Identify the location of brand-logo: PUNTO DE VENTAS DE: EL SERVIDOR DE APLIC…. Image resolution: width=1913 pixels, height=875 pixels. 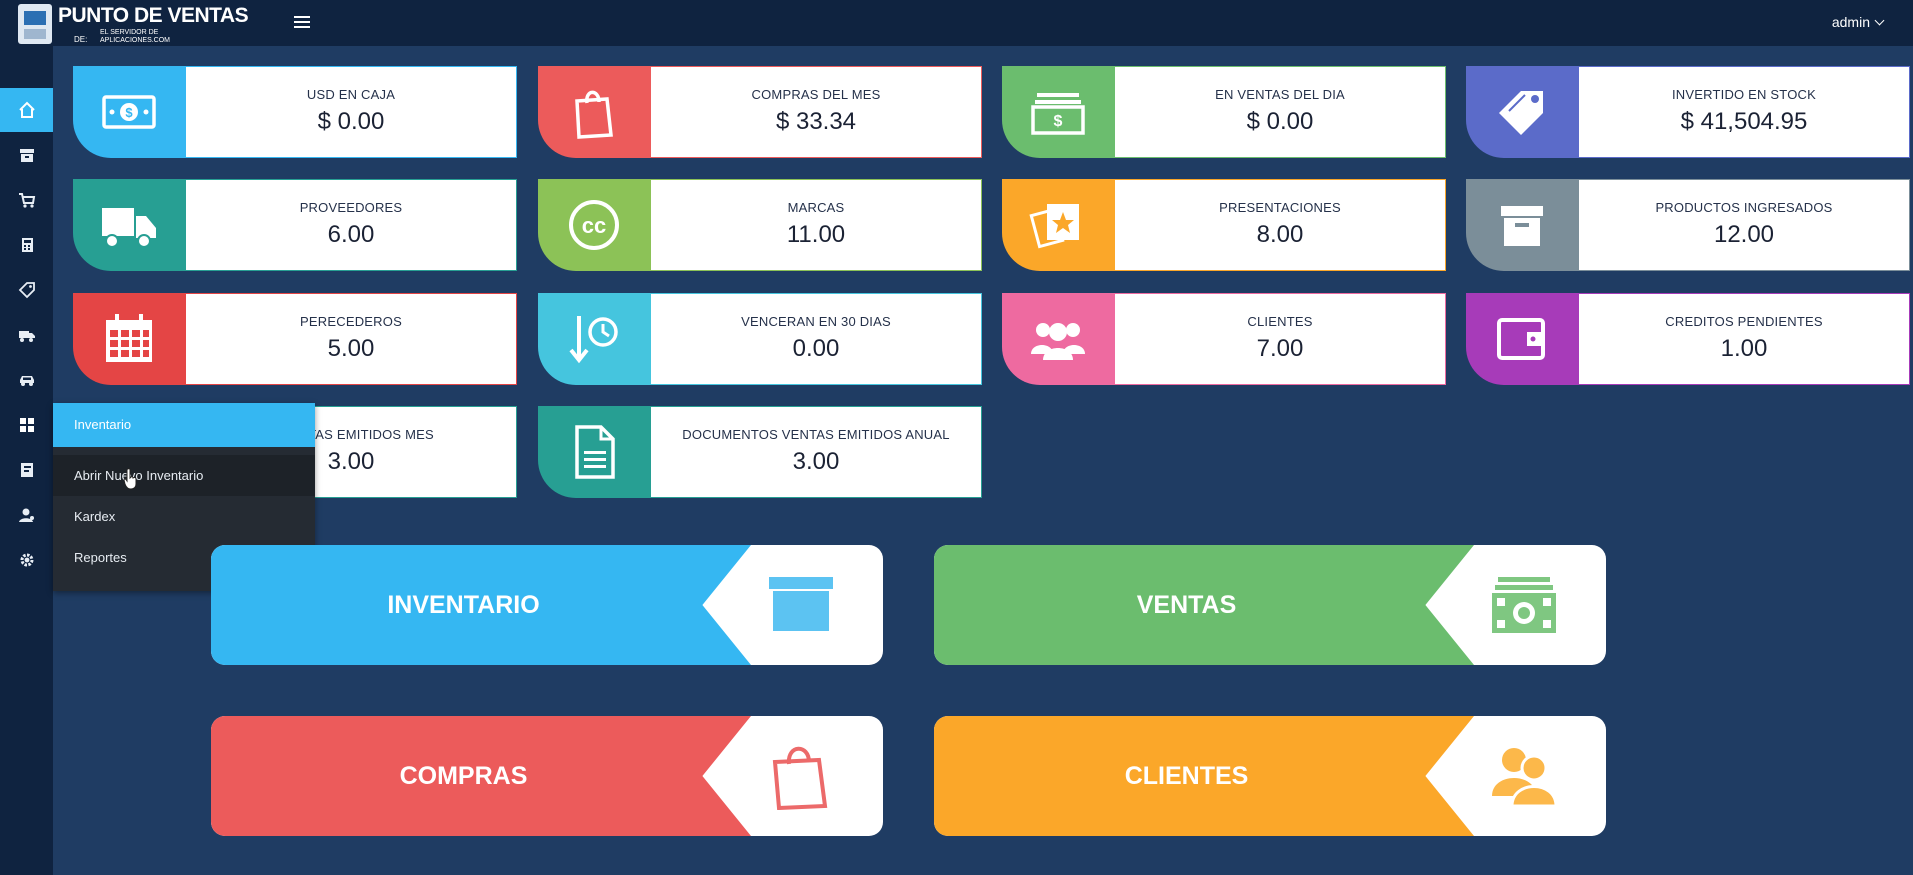
(131, 24).